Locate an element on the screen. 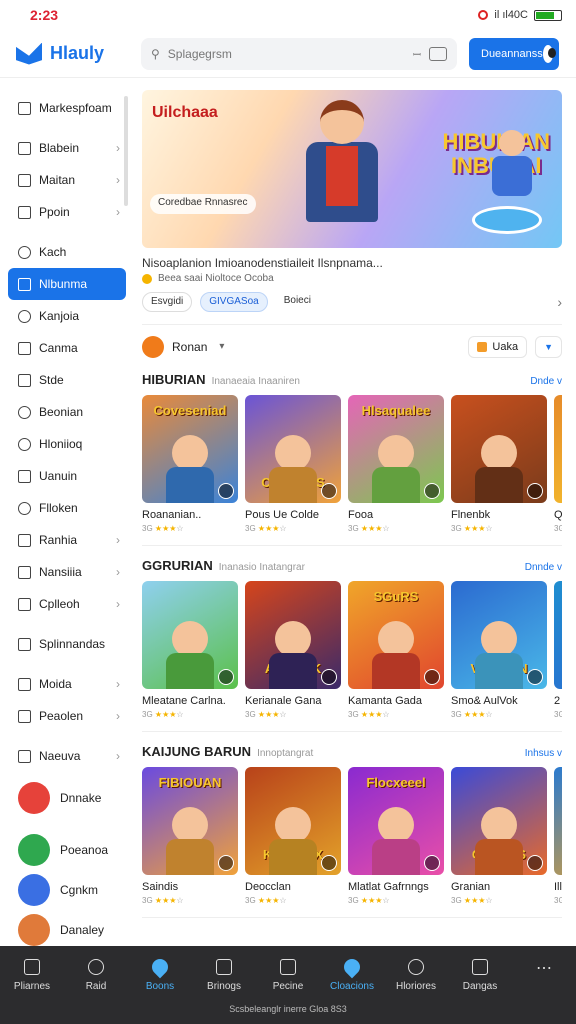 Image resolution: width=576 pixels, height=1024 pixels. coin-icon is located at coordinates (147, 278).